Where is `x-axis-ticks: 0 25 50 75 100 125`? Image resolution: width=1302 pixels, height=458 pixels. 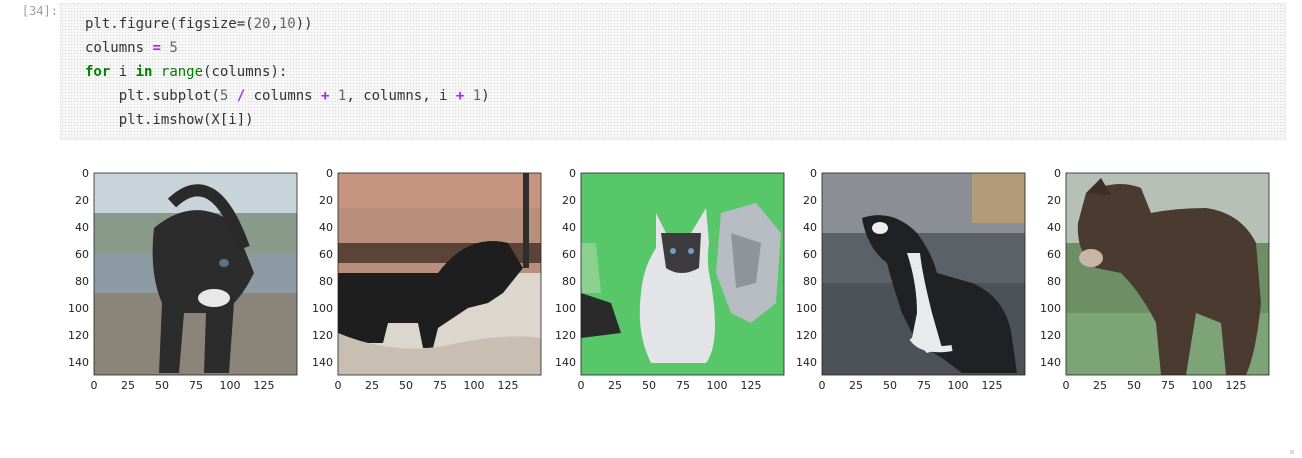 x-axis-ticks: 0 25 50 75 100 125 is located at coordinates (183, 385).